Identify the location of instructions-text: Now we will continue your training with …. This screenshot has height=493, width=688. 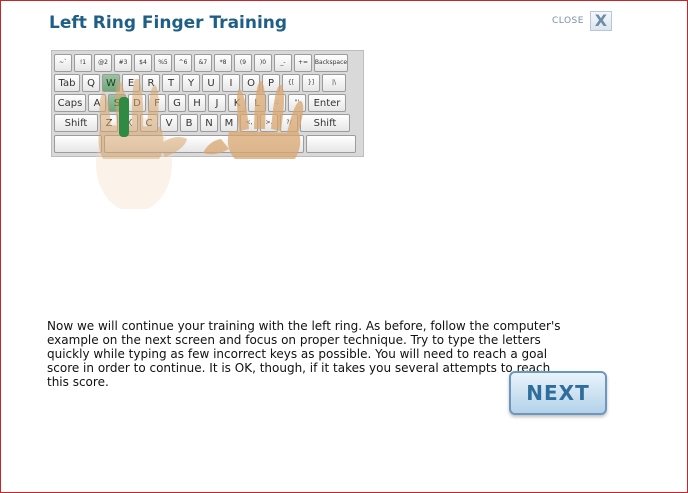
(304, 354).